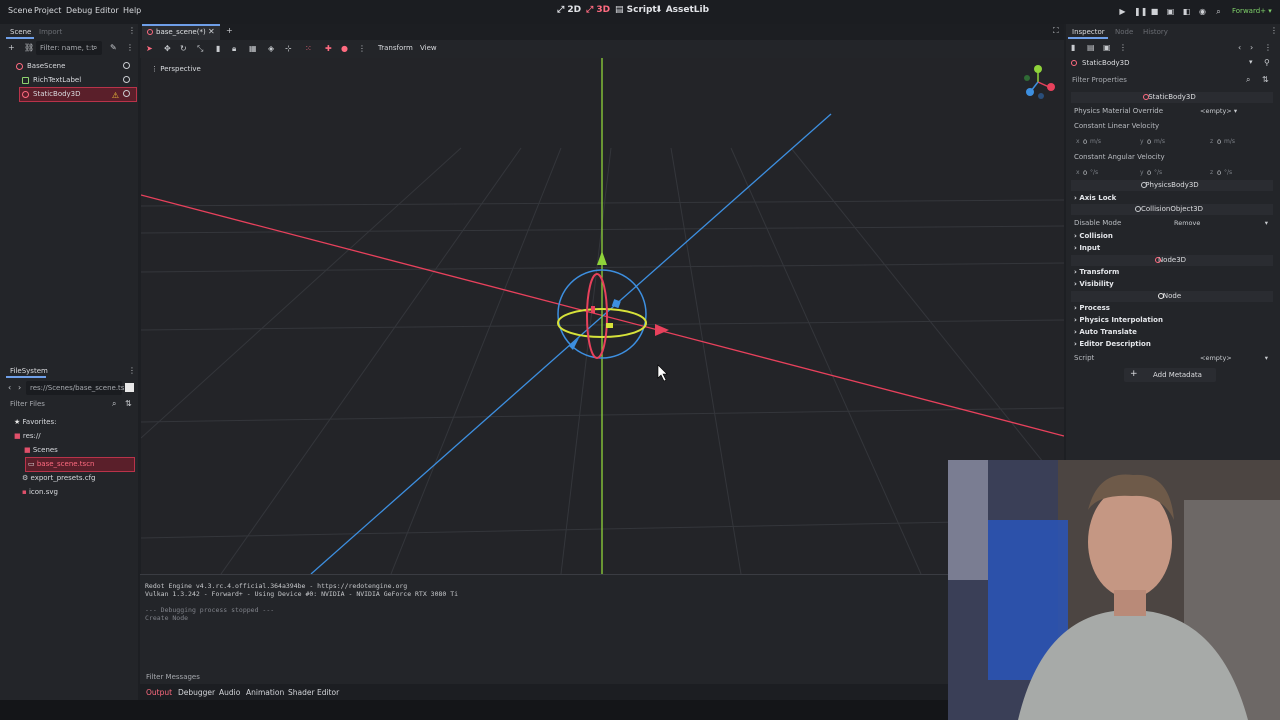  Describe the element at coordinates (20, 32) in the screenshot. I see `tab-scene: Scene` at that location.